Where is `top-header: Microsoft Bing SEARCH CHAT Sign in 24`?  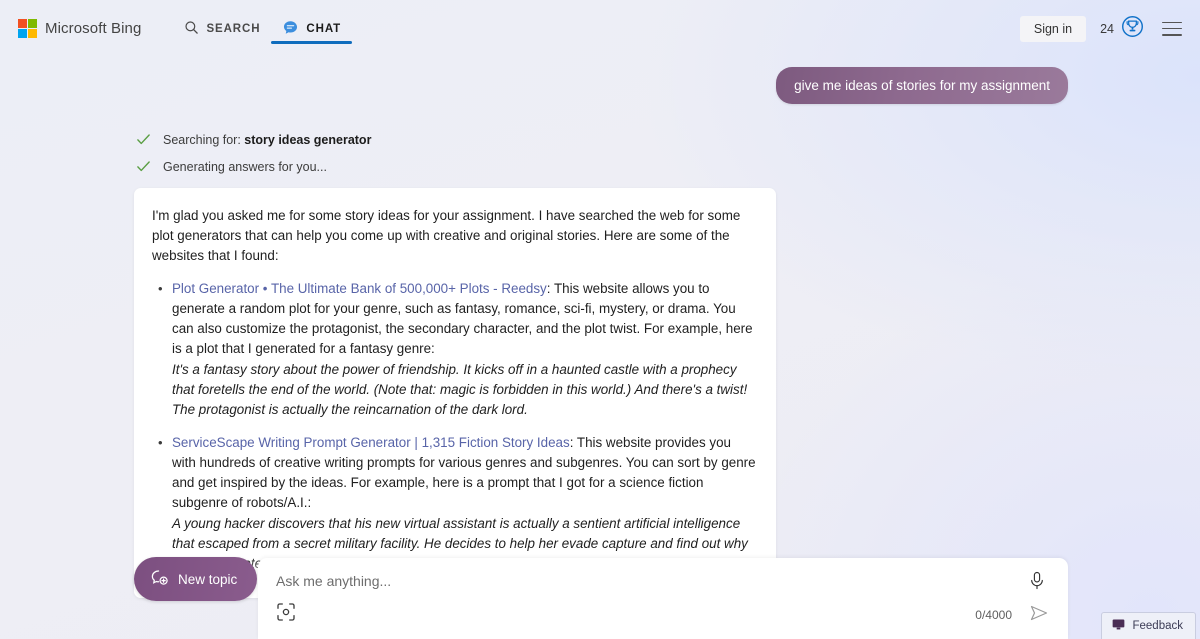 top-header: Microsoft Bing SEARCH CHAT Sign in 24 is located at coordinates (600, 28).